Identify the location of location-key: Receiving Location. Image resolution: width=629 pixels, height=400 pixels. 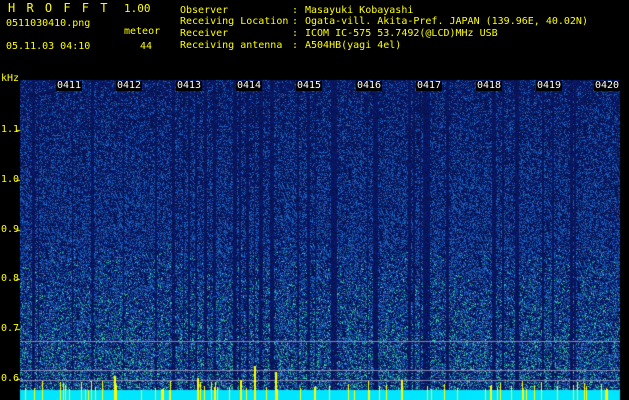
(234, 21).